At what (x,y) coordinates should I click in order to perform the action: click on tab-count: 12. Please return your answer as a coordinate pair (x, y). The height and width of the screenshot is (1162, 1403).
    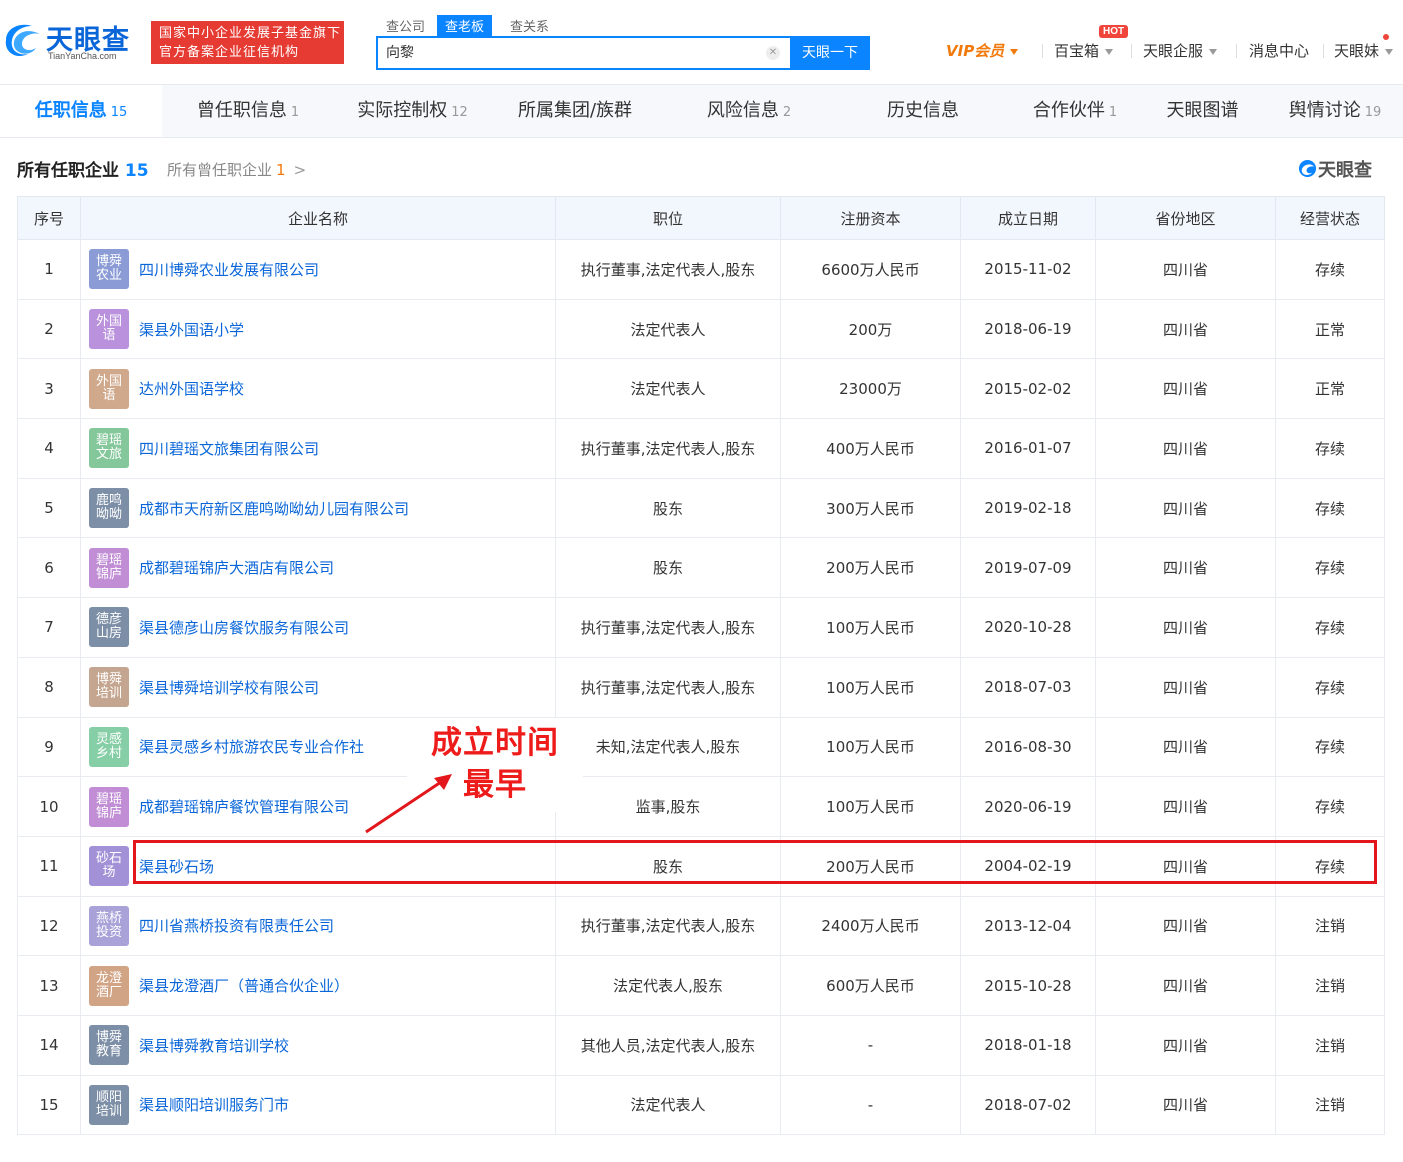
    Looking at the image, I should click on (459, 112).